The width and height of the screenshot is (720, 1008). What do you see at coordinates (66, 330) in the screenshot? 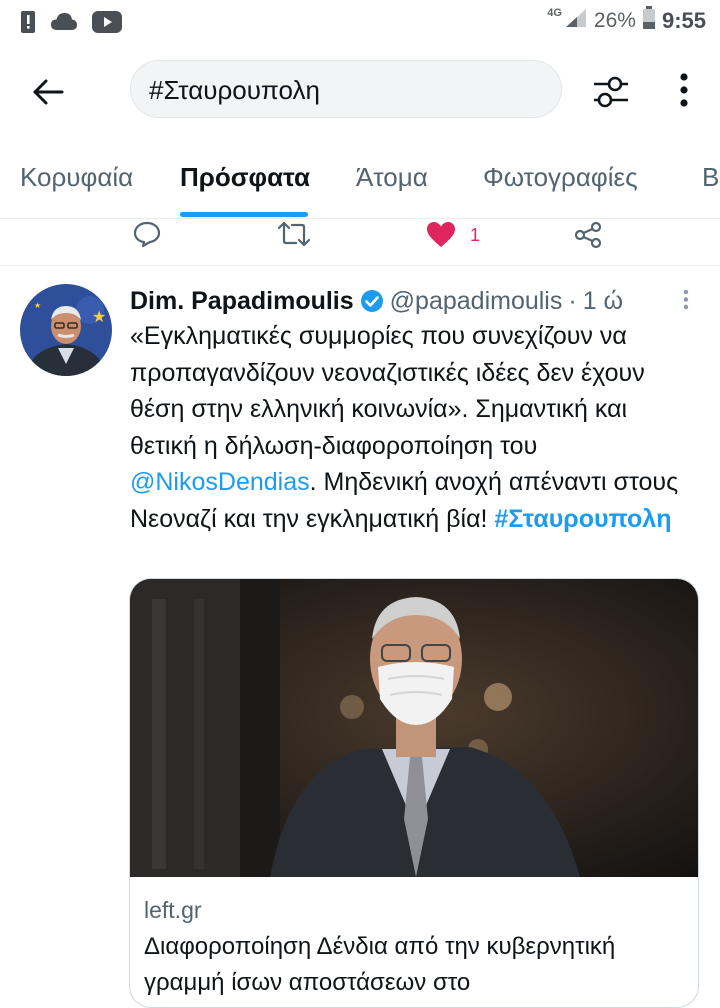
I see `avatar: ★ ★` at bounding box center [66, 330].